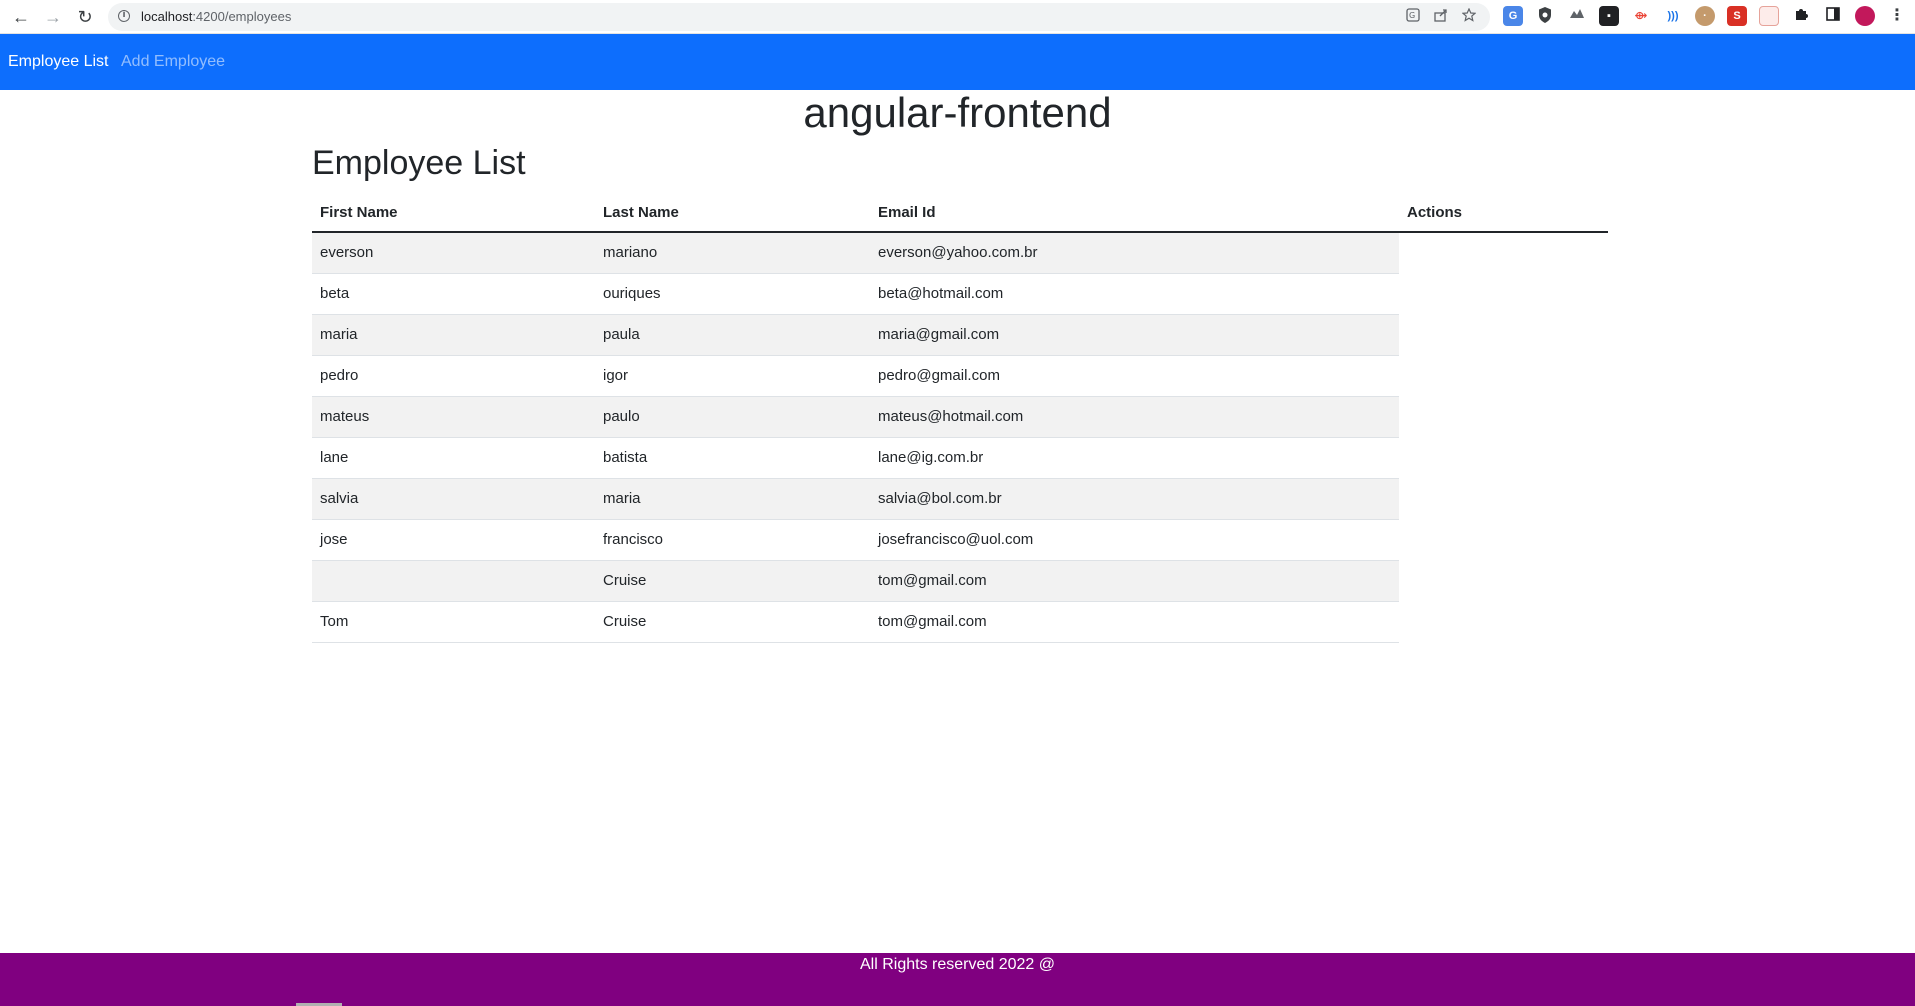  What do you see at coordinates (453, 622) in the screenshot?
I see `cell-first-name: Tom` at bounding box center [453, 622].